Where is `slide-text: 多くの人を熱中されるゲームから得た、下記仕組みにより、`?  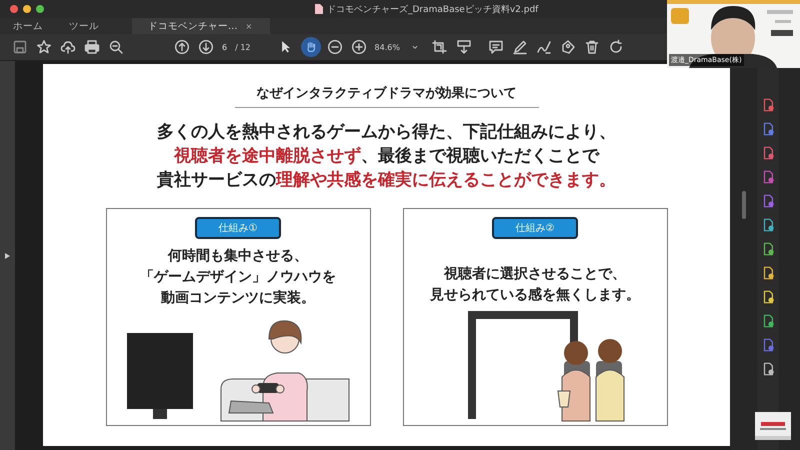 slide-text: 多くの人を熱中されるゲームから得た、下記仕組みにより、 is located at coordinates (386, 132).